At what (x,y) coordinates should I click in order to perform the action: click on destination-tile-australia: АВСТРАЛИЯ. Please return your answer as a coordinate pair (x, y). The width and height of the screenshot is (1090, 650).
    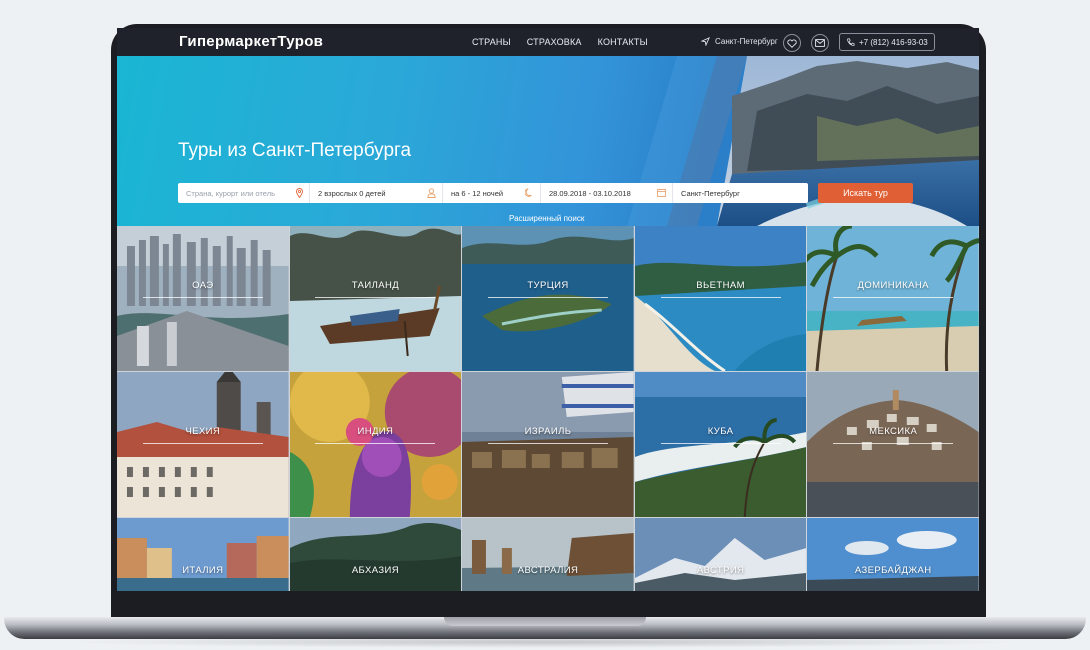
    Looking at the image, I should click on (548, 554).